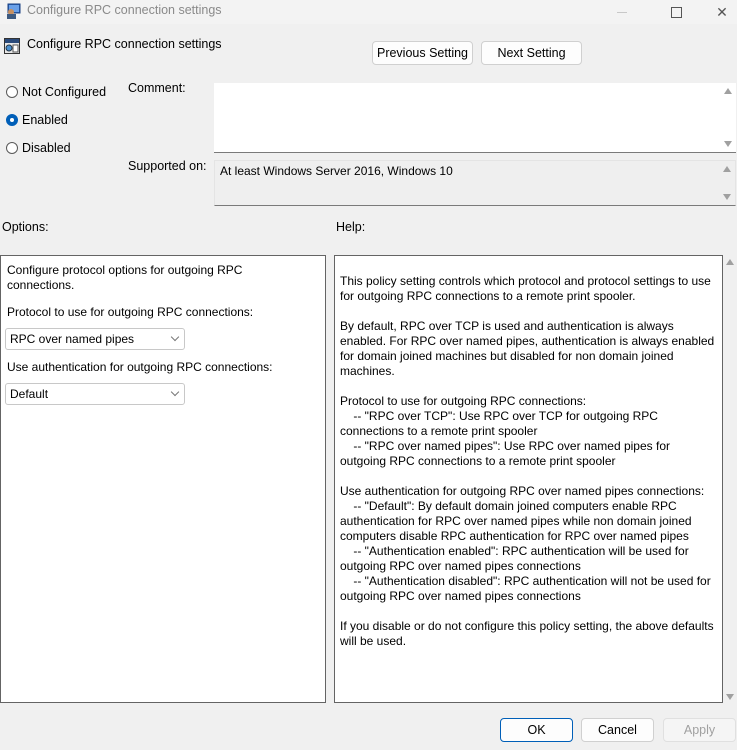 The image size is (737, 750). Describe the element at coordinates (730, 479) in the screenshot. I see `help-scrollbar` at that location.